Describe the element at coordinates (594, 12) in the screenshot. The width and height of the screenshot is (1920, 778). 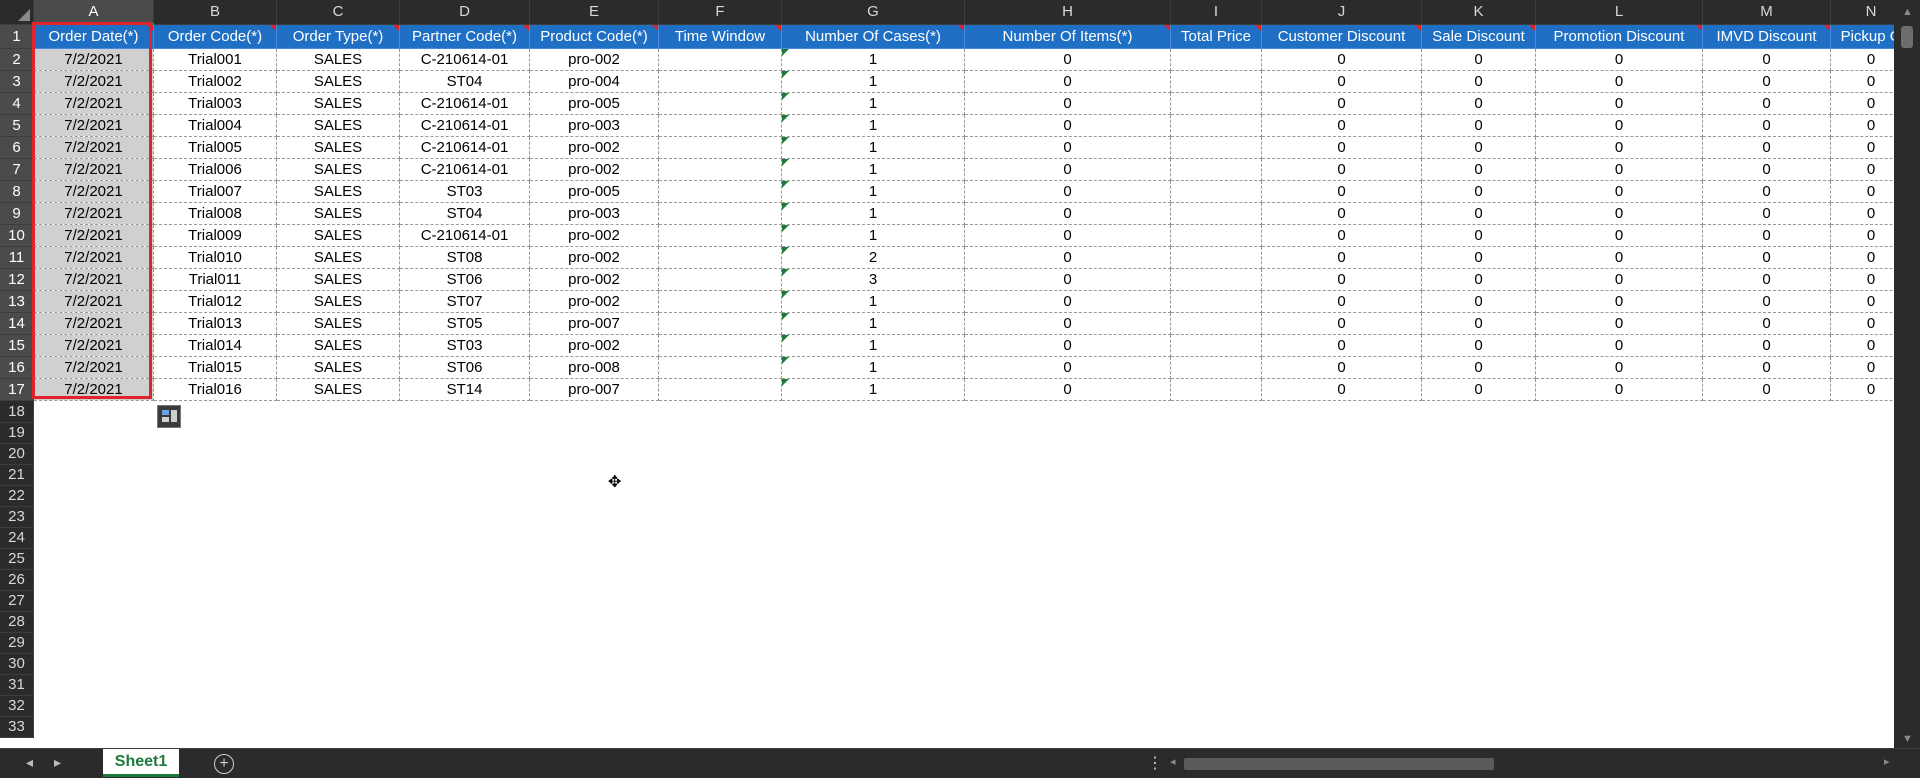
I see `column-header-e: E` at that location.